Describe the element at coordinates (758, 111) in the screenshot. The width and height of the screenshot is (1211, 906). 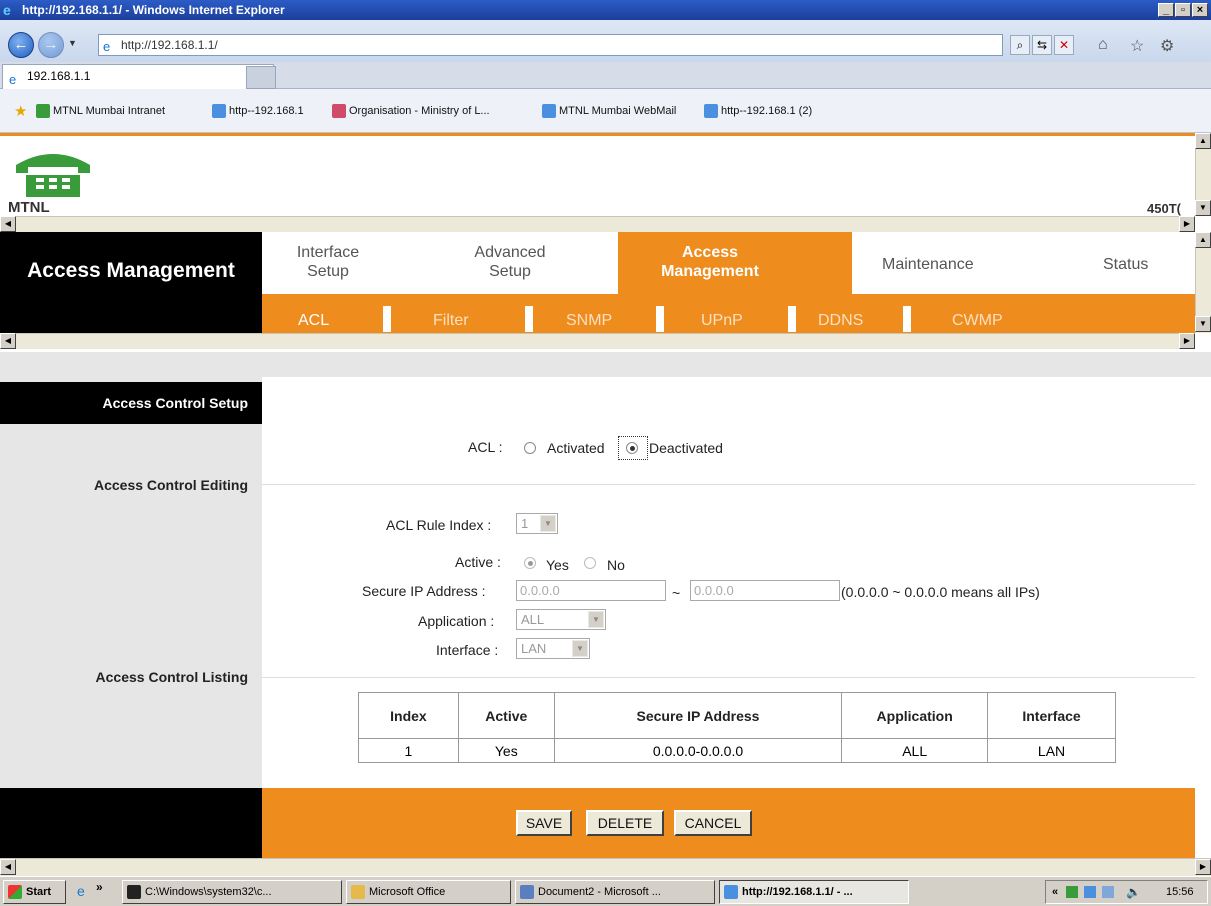
I see `favorite-http-2: http--192.168.1 (2)` at that location.